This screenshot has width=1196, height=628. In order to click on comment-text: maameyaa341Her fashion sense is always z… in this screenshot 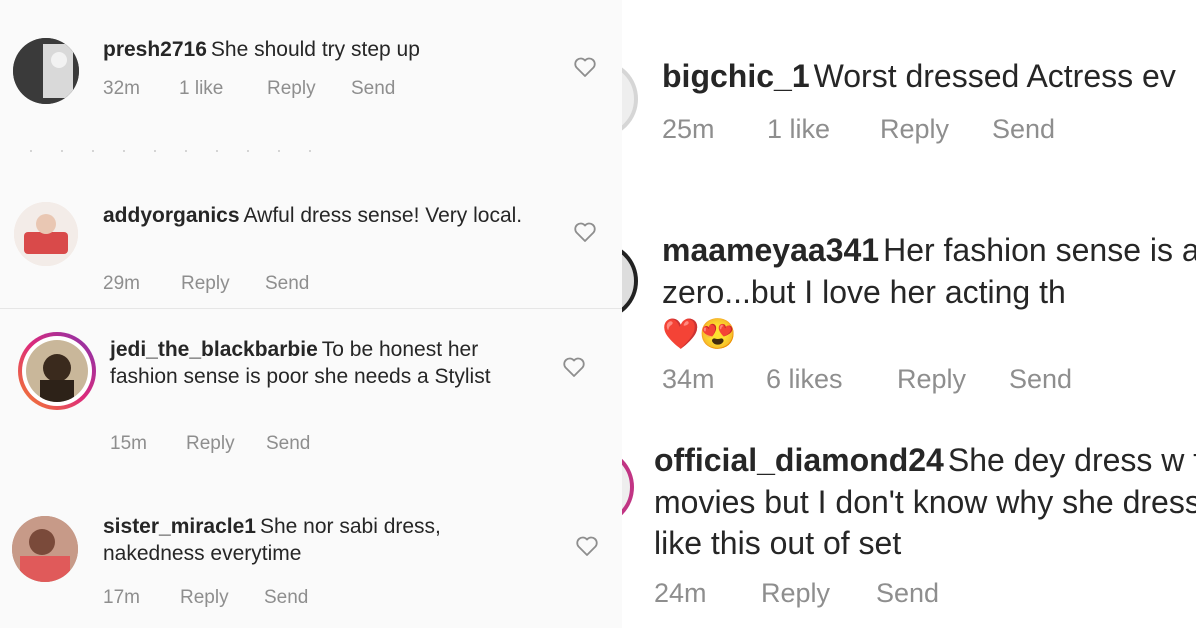, I will do `click(929, 292)`.